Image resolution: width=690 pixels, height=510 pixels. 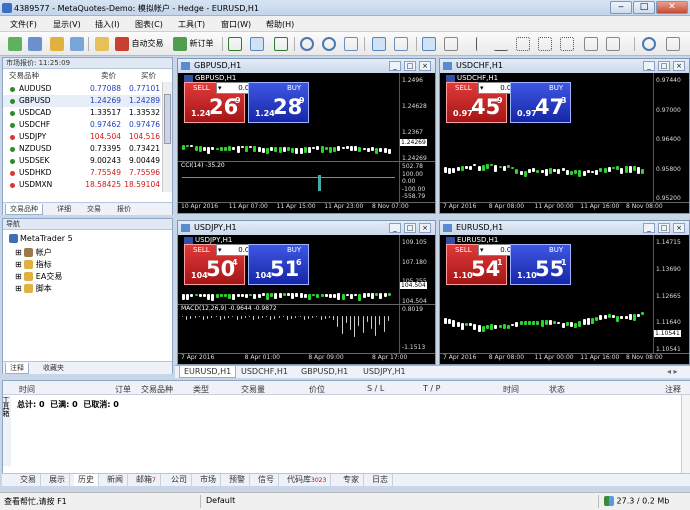 What do you see at coordinates (253, 389) in the screenshot?
I see `col-volume: 交易量` at bounding box center [253, 389].